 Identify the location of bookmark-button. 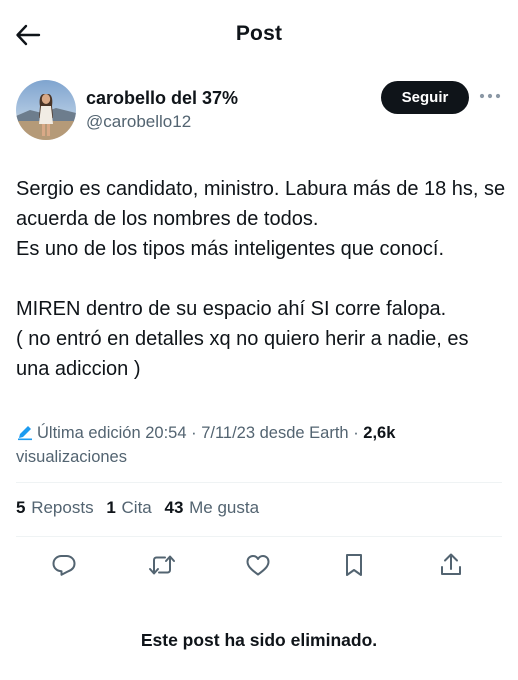
(354, 565).